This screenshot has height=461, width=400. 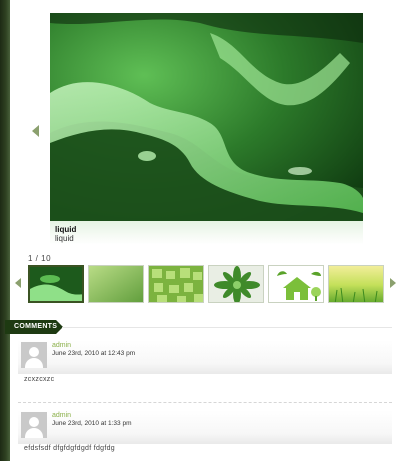 I want to click on comment-date: June 23rd, 2010 at 12:43 pm, so click(x=93, y=353).